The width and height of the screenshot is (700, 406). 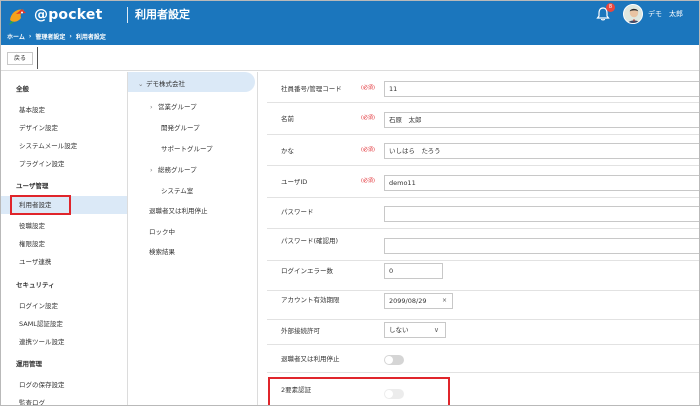 What do you see at coordinates (90, 37) in the screenshot?
I see `breadcrumb-current: 利用者設定` at bounding box center [90, 37].